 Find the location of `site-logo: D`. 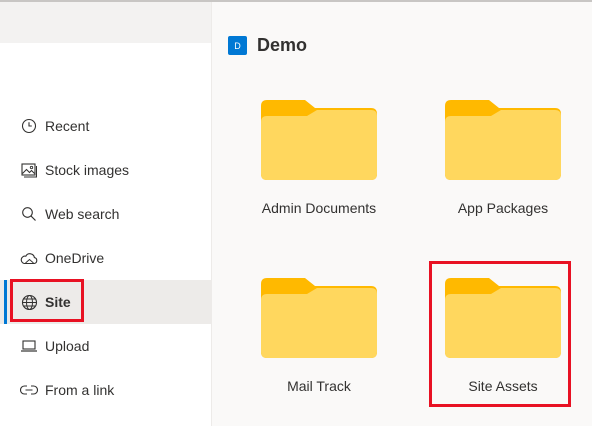

site-logo: D is located at coordinates (237, 45).